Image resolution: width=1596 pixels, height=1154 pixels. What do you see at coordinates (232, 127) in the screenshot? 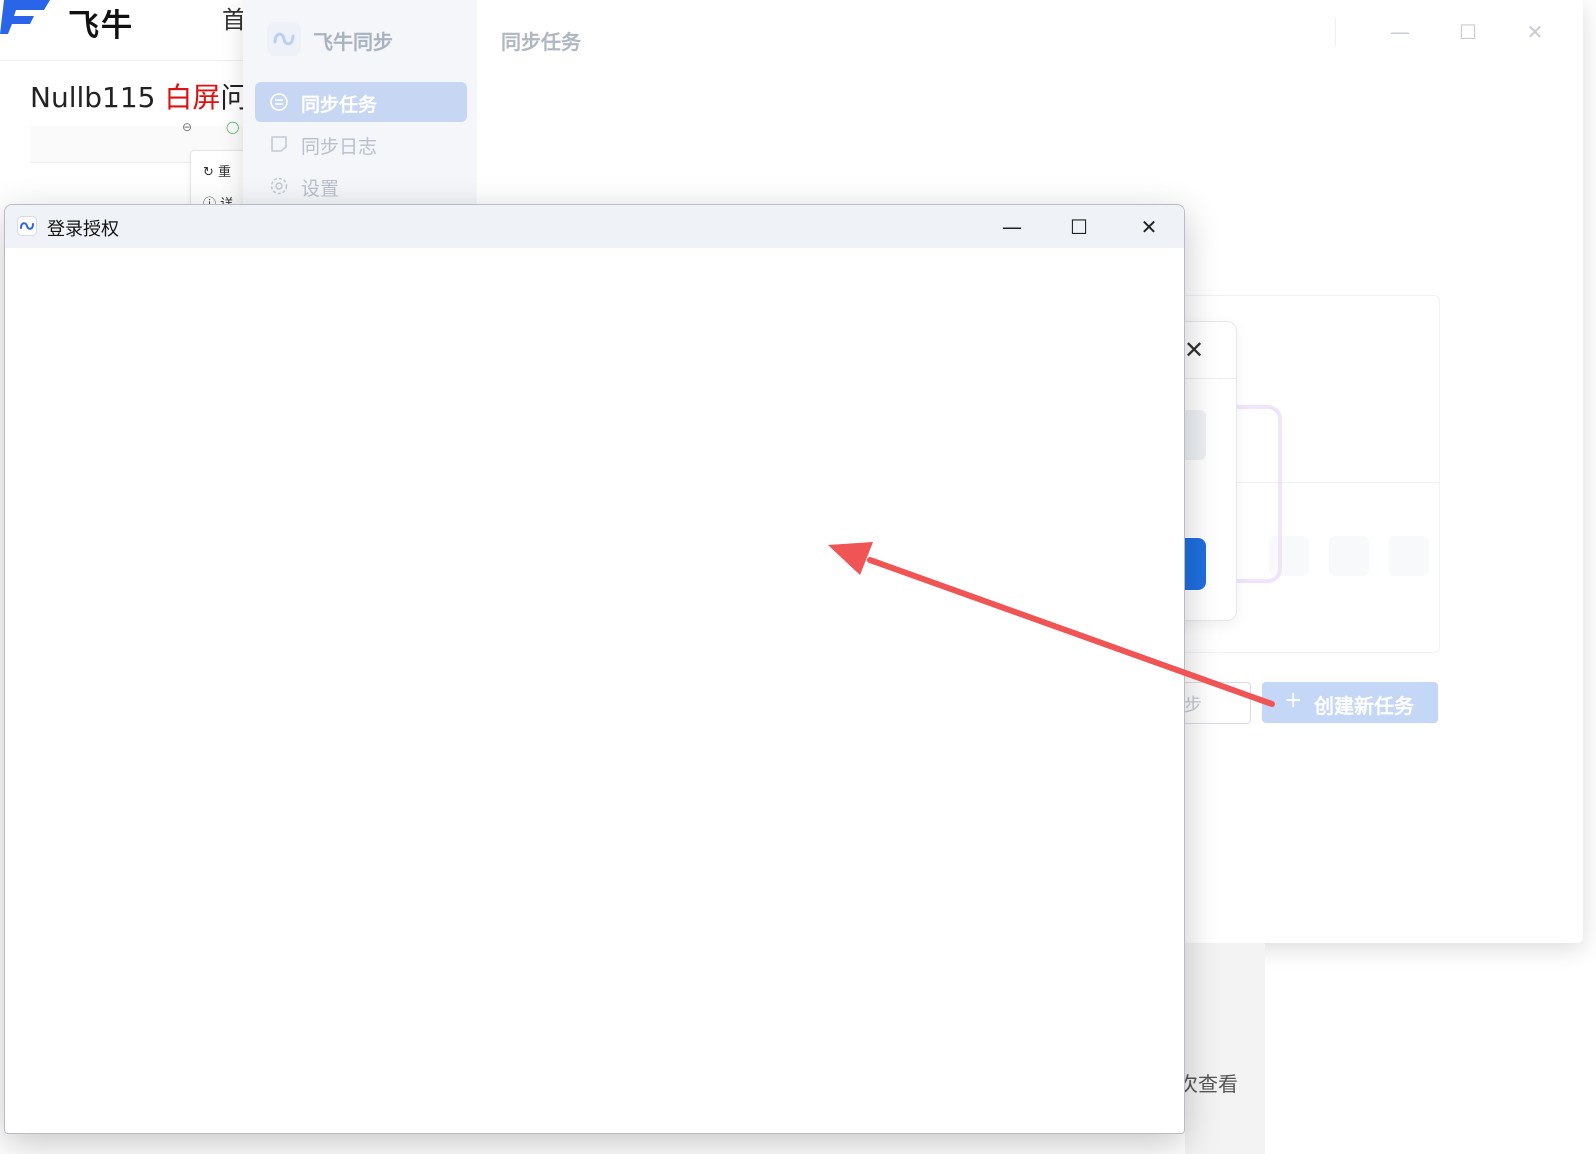
I see `power-icon: ◯` at bounding box center [232, 127].